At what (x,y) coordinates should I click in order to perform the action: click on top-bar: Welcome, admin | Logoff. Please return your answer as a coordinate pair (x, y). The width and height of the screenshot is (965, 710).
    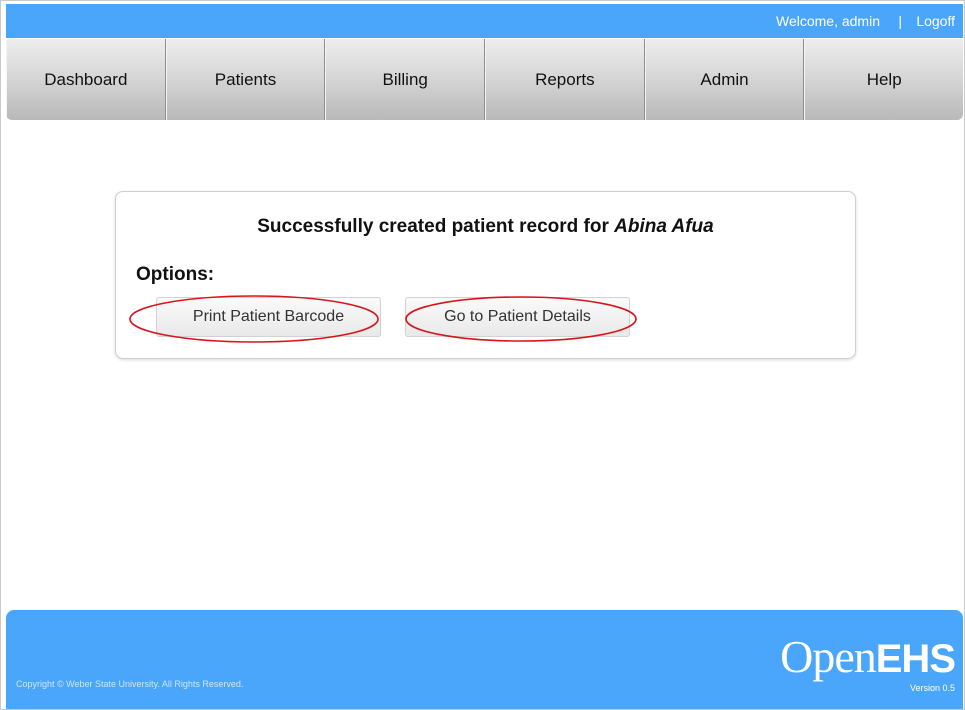
    Looking at the image, I should click on (484, 21).